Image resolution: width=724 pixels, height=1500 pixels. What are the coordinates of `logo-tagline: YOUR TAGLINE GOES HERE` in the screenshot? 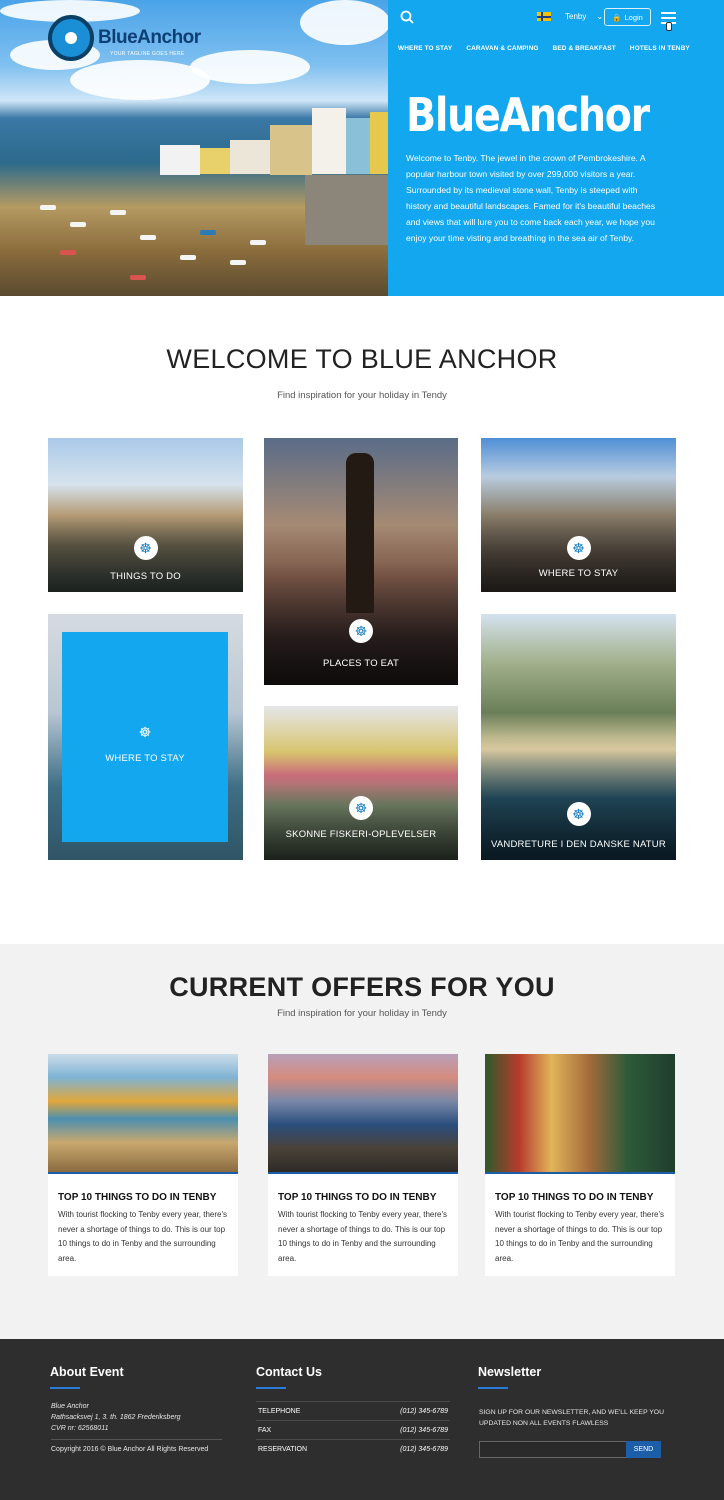 It's located at (147, 54).